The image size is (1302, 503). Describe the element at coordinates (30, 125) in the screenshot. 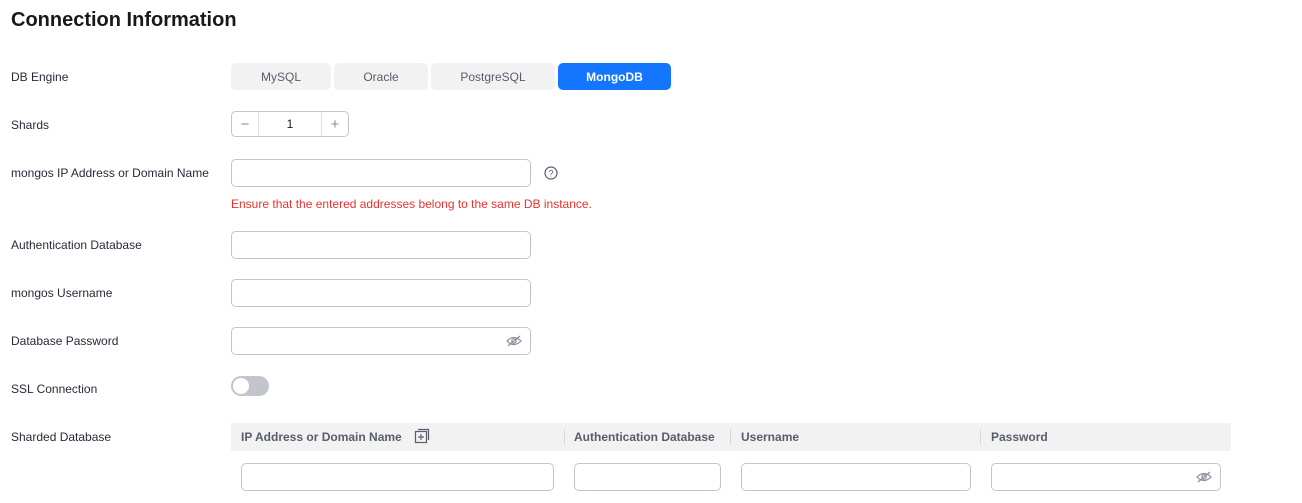

I see `shards-label: Shards` at that location.